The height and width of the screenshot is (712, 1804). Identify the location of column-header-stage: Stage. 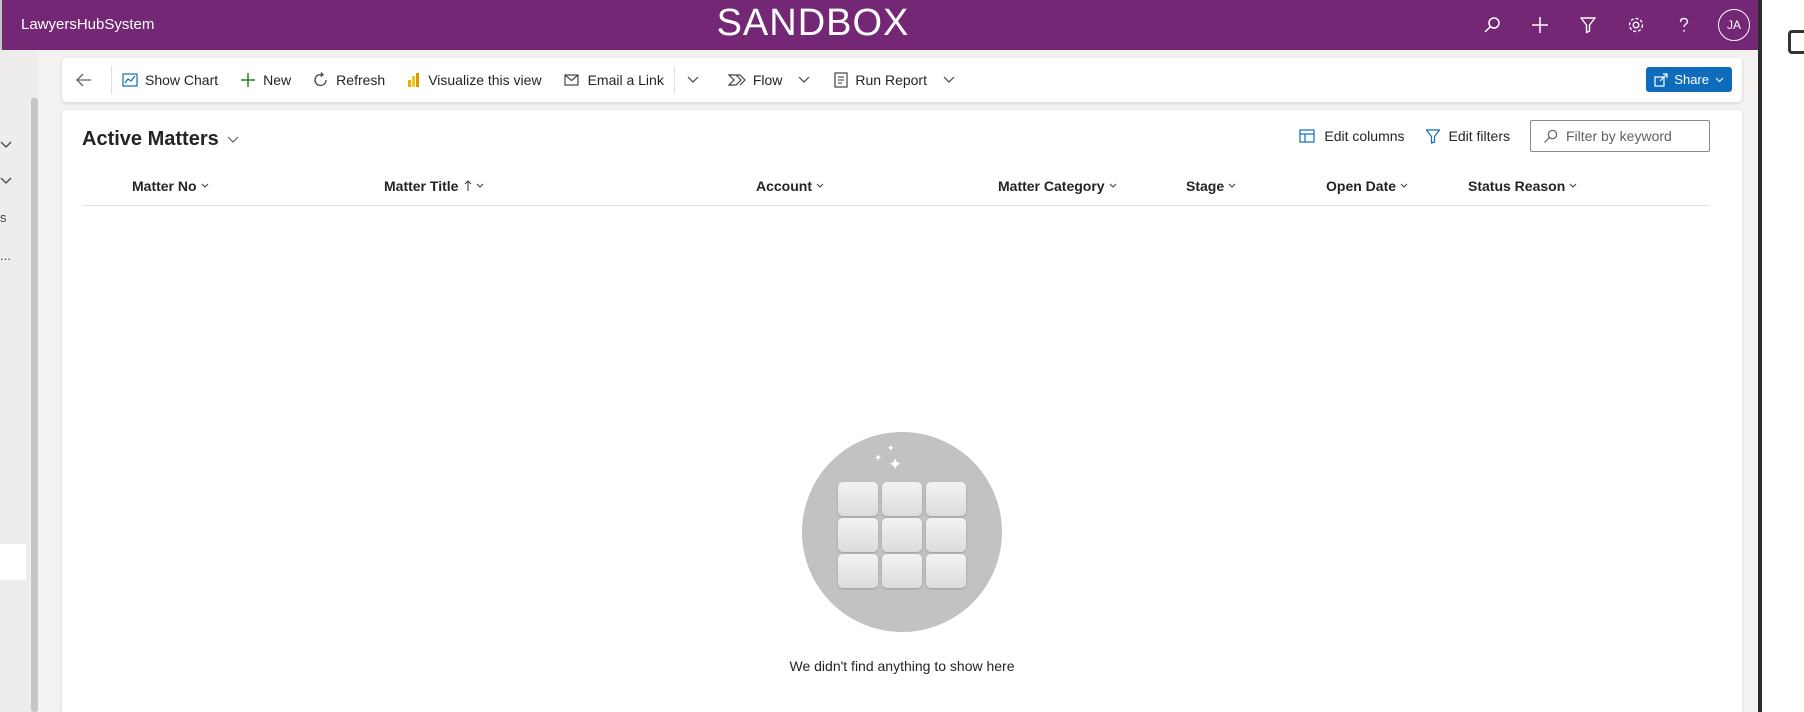
(1211, 186).